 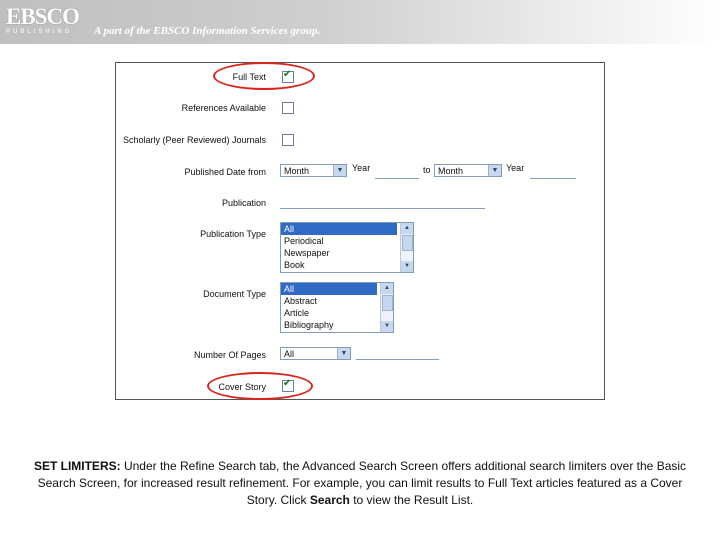 What do you see at coordinates (515, 168) in the screenshot?
I see `year-to-label: Year` at bounding box center [515, 168].